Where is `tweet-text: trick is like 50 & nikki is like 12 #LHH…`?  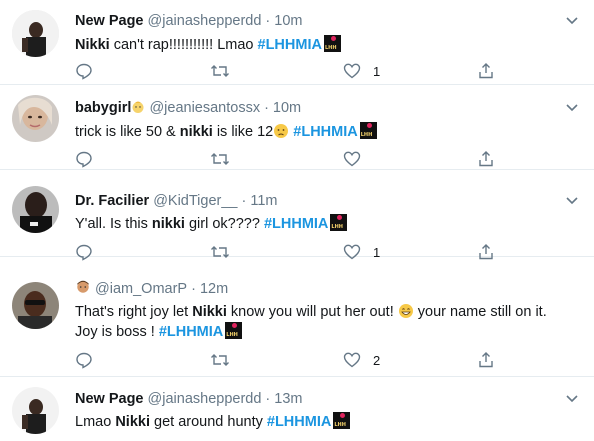 tweet-text: trick is like 50 & nikki is like 12 #LHH… is located at coordinates (325, 132).